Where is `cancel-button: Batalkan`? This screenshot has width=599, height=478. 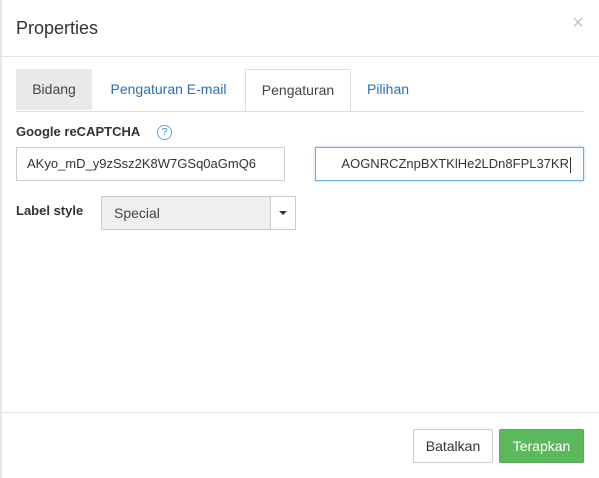 cancel-button: Batalkan is located at coordinates (453, 446).